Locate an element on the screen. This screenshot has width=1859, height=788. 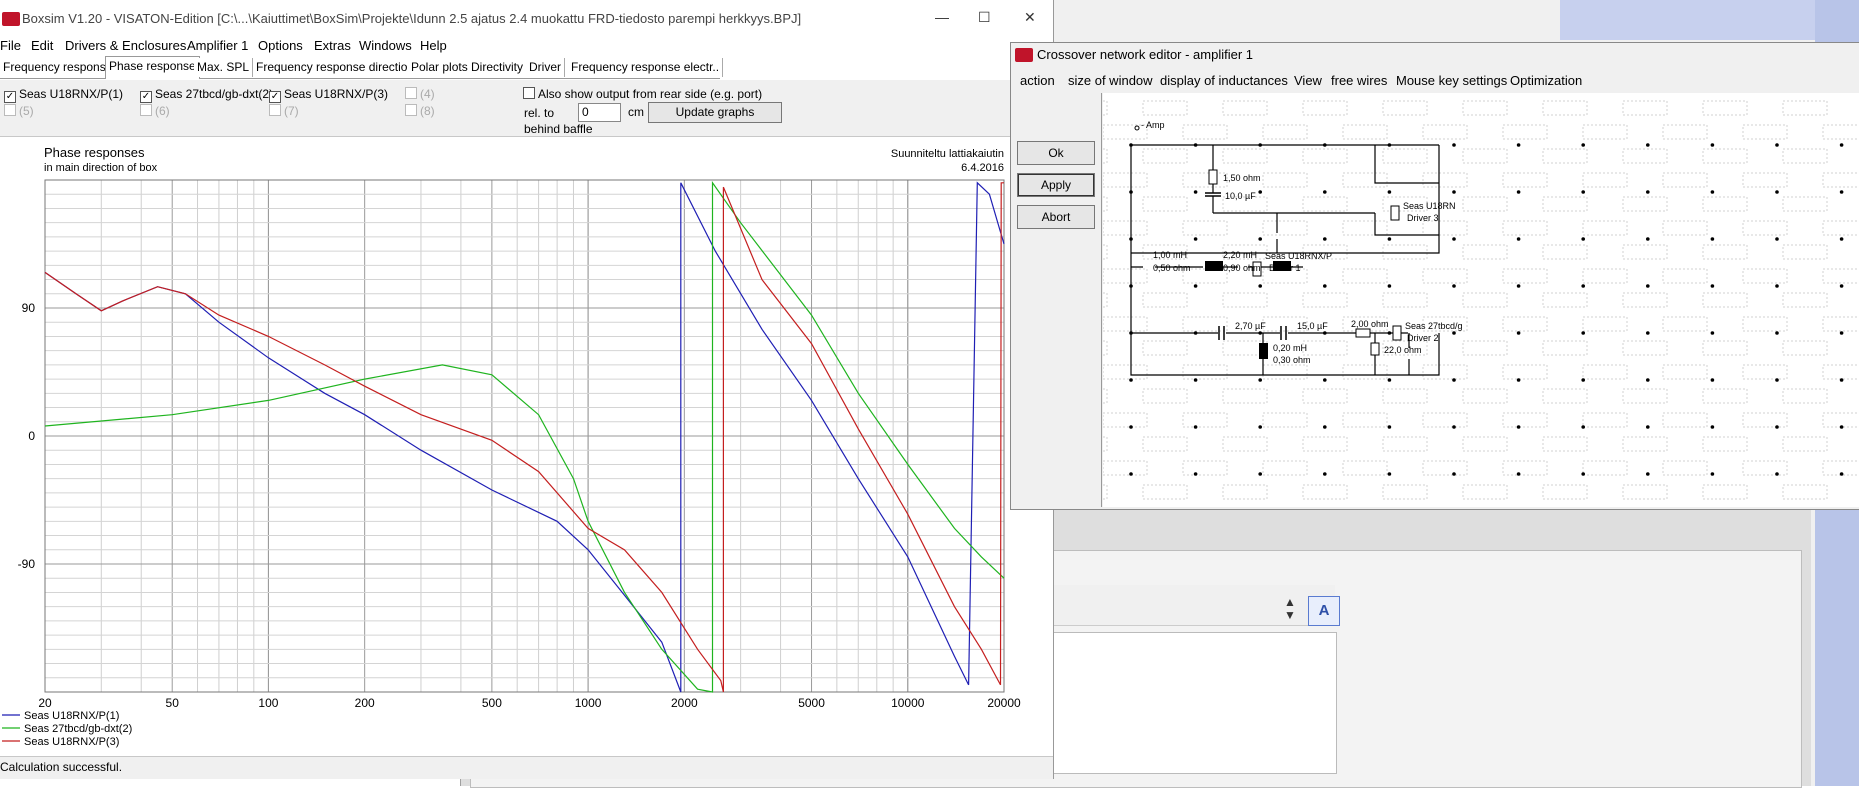
driver-6-checkbox: (6) is located at coordinates (155, 111).